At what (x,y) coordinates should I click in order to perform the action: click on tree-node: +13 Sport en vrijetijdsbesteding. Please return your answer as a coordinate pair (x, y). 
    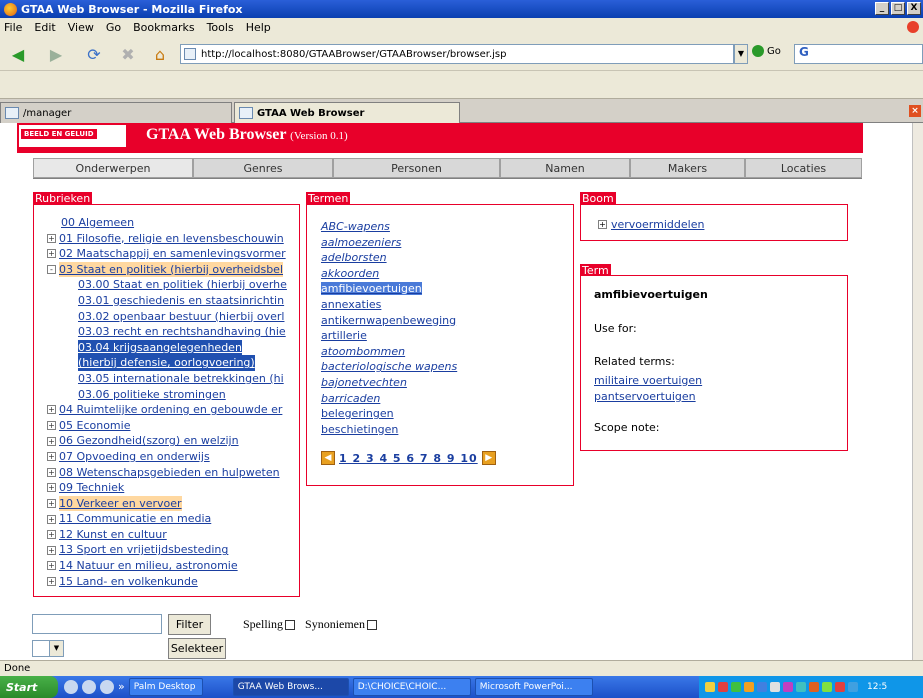
    Looking at the image, I should click on (167, 550).